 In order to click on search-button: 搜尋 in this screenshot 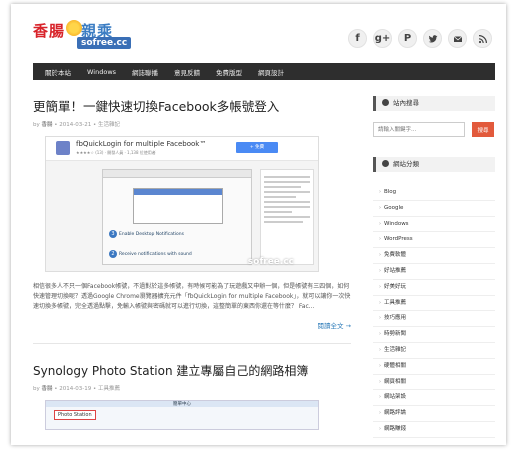, I will do `click(483, 129)`.